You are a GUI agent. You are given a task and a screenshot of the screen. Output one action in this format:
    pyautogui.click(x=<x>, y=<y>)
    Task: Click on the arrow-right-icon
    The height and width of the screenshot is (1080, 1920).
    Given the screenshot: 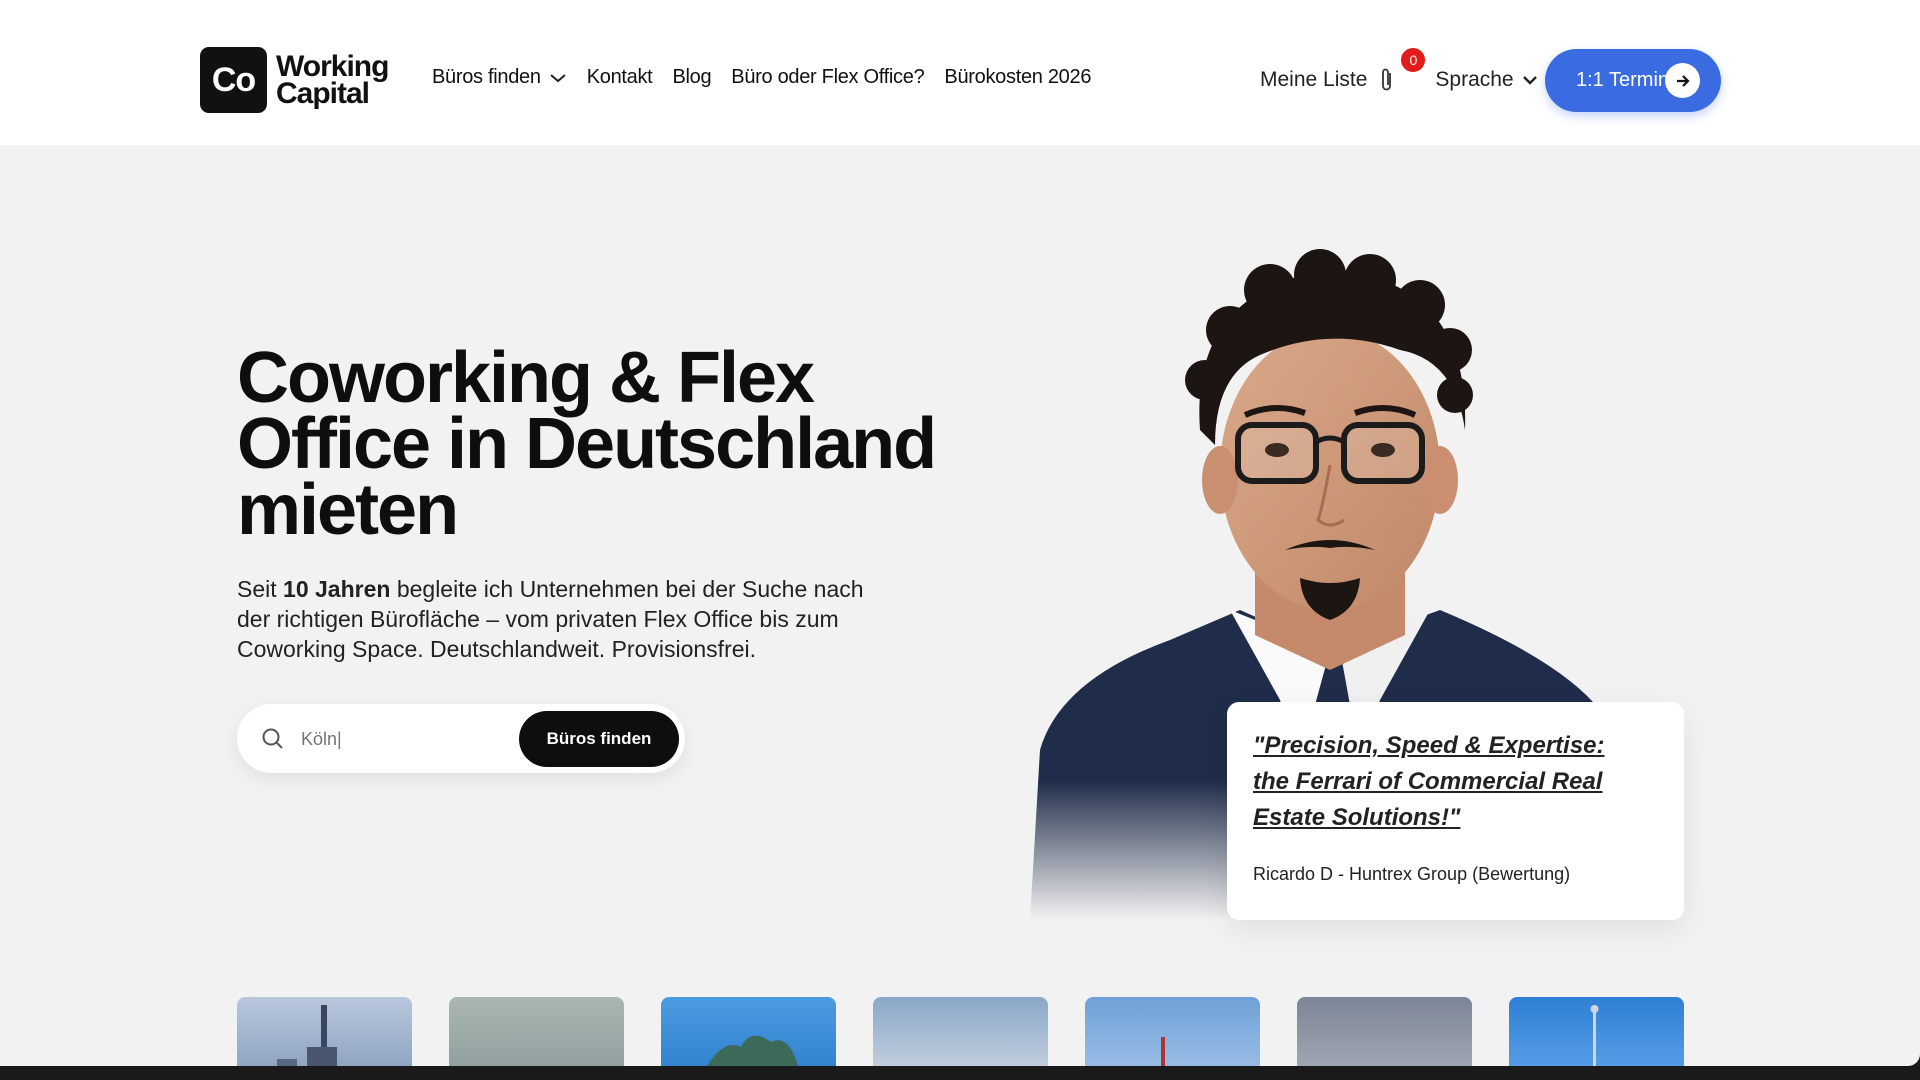 What is the action you would take?
    pyautogui.click(x=1682, y=80)
    